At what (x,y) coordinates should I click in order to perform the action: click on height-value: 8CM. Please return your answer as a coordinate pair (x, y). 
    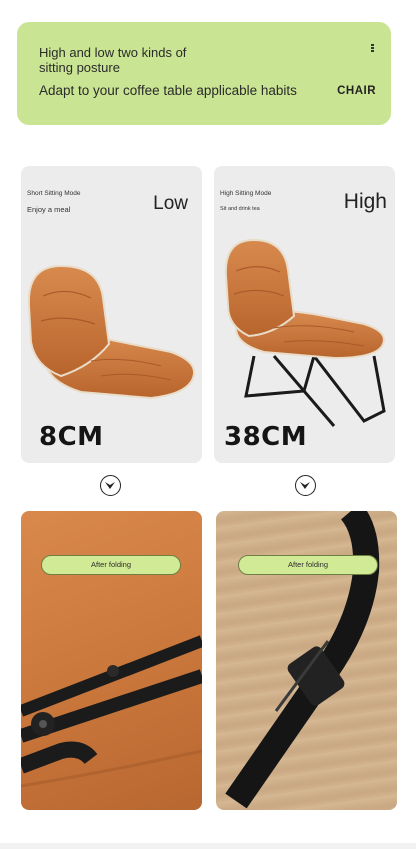
    Looking at the image, I should click on (71, 437).